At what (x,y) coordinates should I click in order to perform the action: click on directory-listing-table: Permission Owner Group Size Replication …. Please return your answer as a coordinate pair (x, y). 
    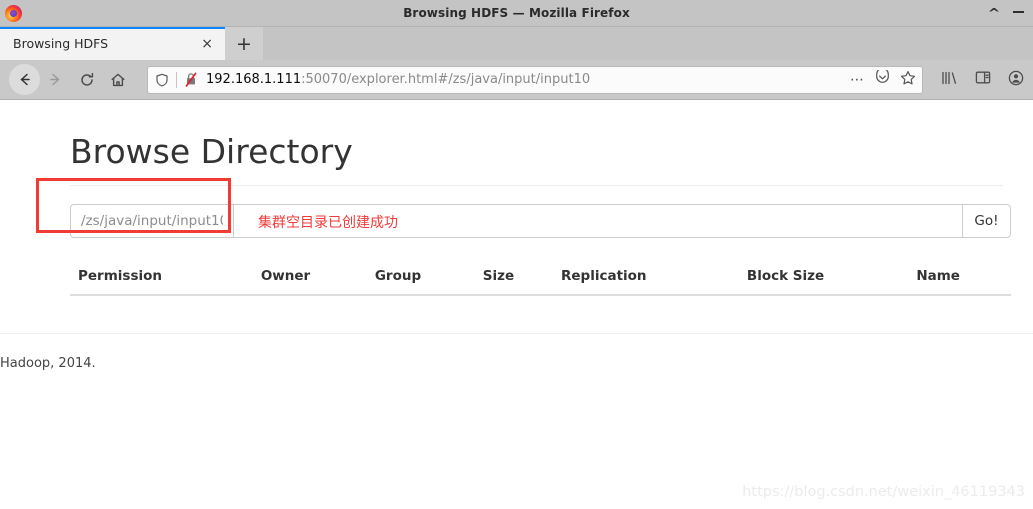
    Looking at the image, I should click on (540, 278).